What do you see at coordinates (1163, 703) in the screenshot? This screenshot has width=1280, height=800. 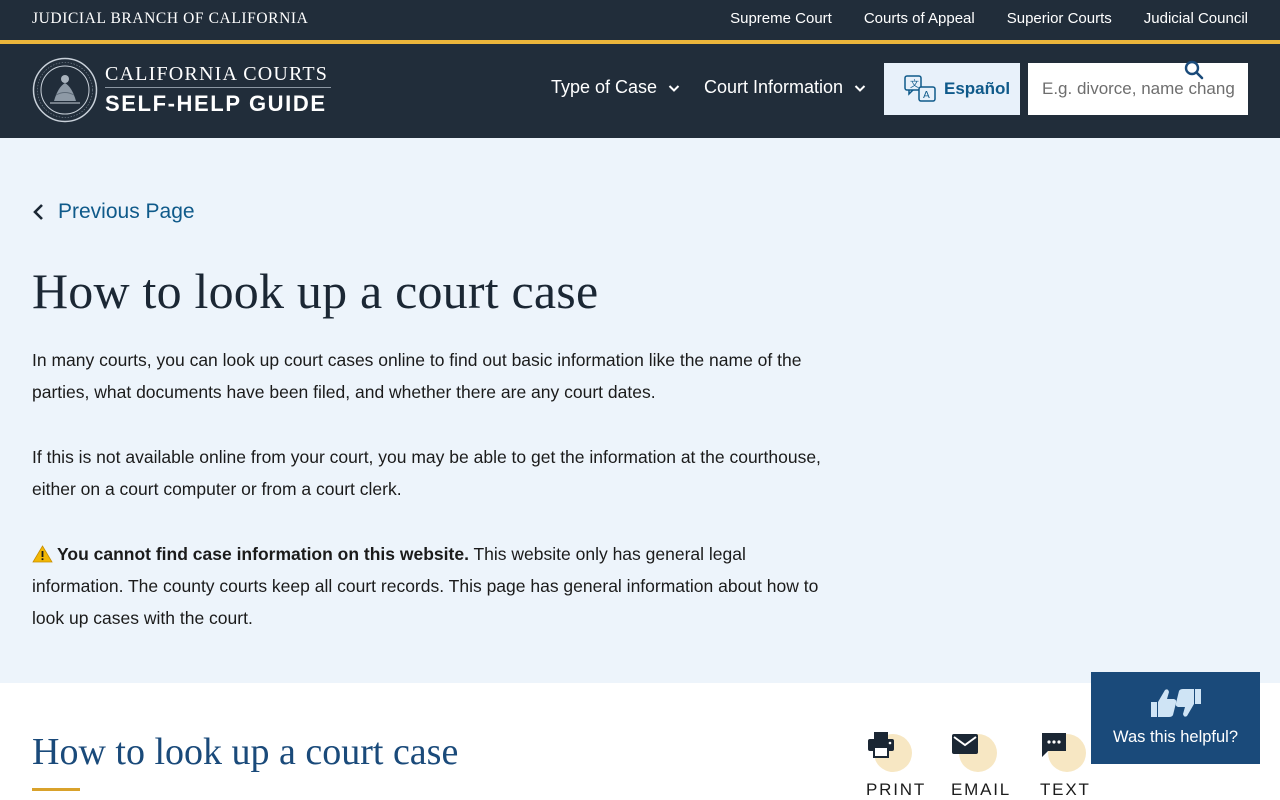 I see `thumbs-up-icon` at bounding box center [1163, 703].